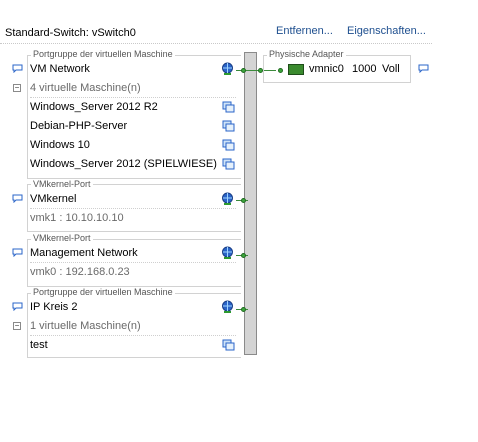  I want to click on nic-duplex: Voll, so click(391, 69).